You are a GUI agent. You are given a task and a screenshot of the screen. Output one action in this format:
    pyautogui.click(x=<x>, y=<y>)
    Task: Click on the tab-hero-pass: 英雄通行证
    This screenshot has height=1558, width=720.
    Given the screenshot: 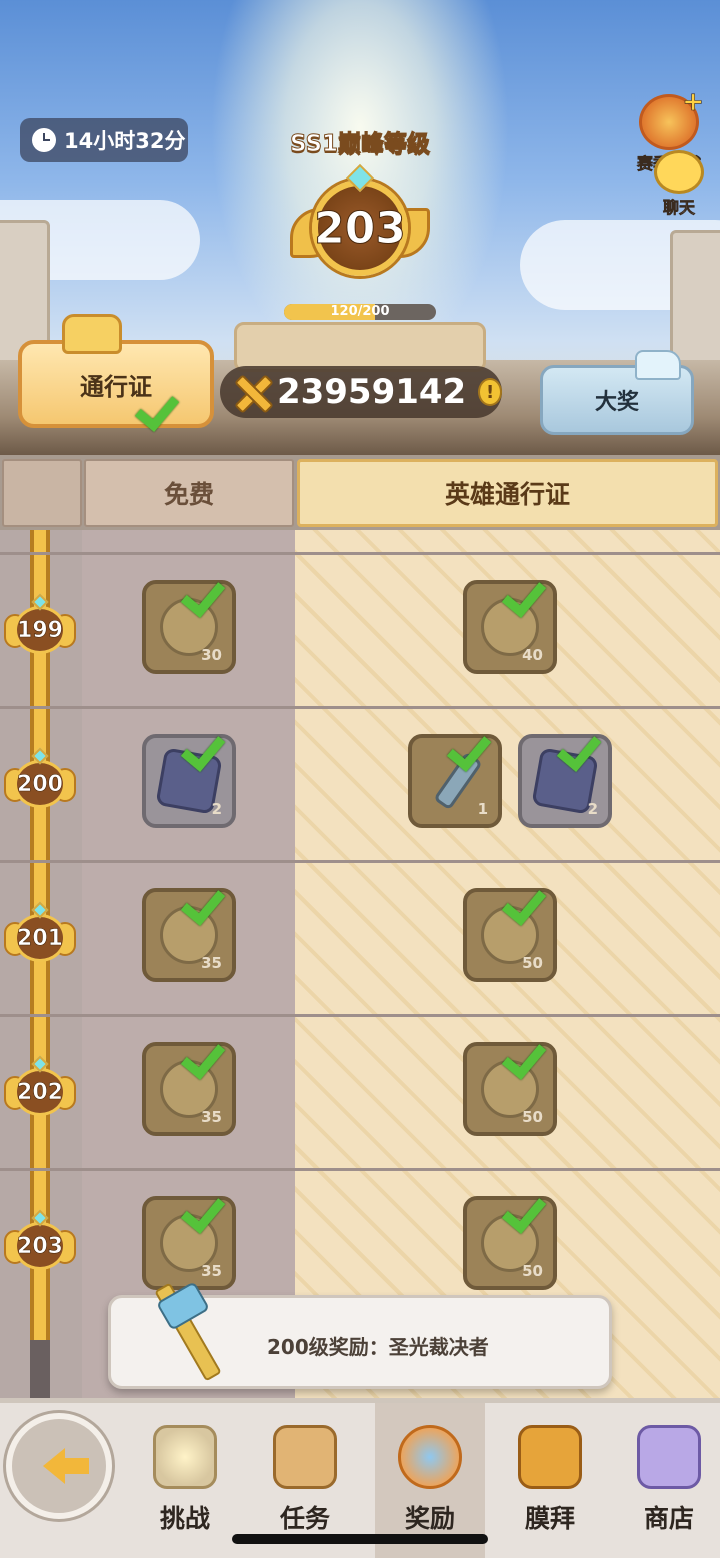 What is the action you would take?
    pyautogui.click(x=507, y=493)
    